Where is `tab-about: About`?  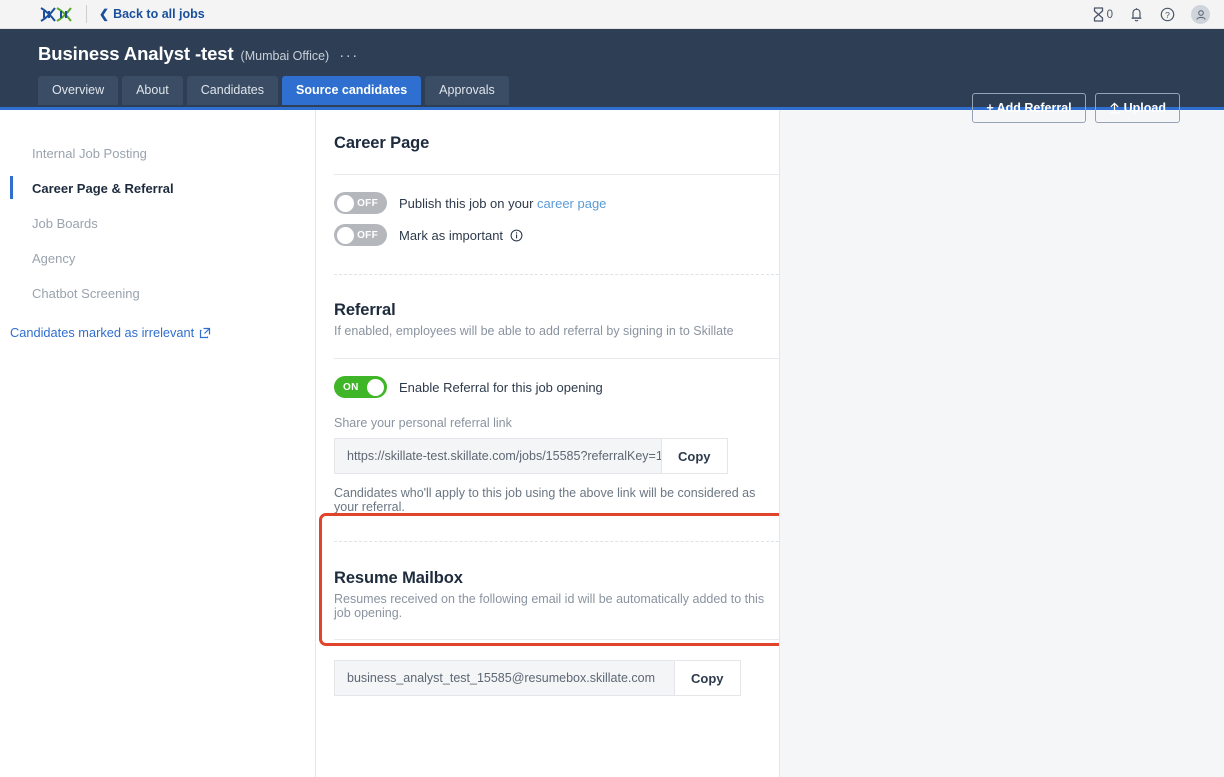
tab-about: About is located at coordinates (152, 90).